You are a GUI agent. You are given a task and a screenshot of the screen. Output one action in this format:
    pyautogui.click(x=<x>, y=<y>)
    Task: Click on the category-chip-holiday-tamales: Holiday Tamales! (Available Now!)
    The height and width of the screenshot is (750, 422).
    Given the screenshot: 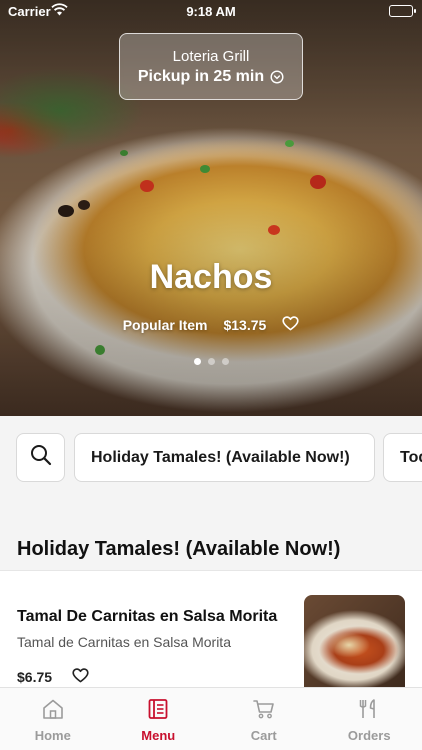 What is the action you would take?
    pyautogui.click(x=224, y=457)
    